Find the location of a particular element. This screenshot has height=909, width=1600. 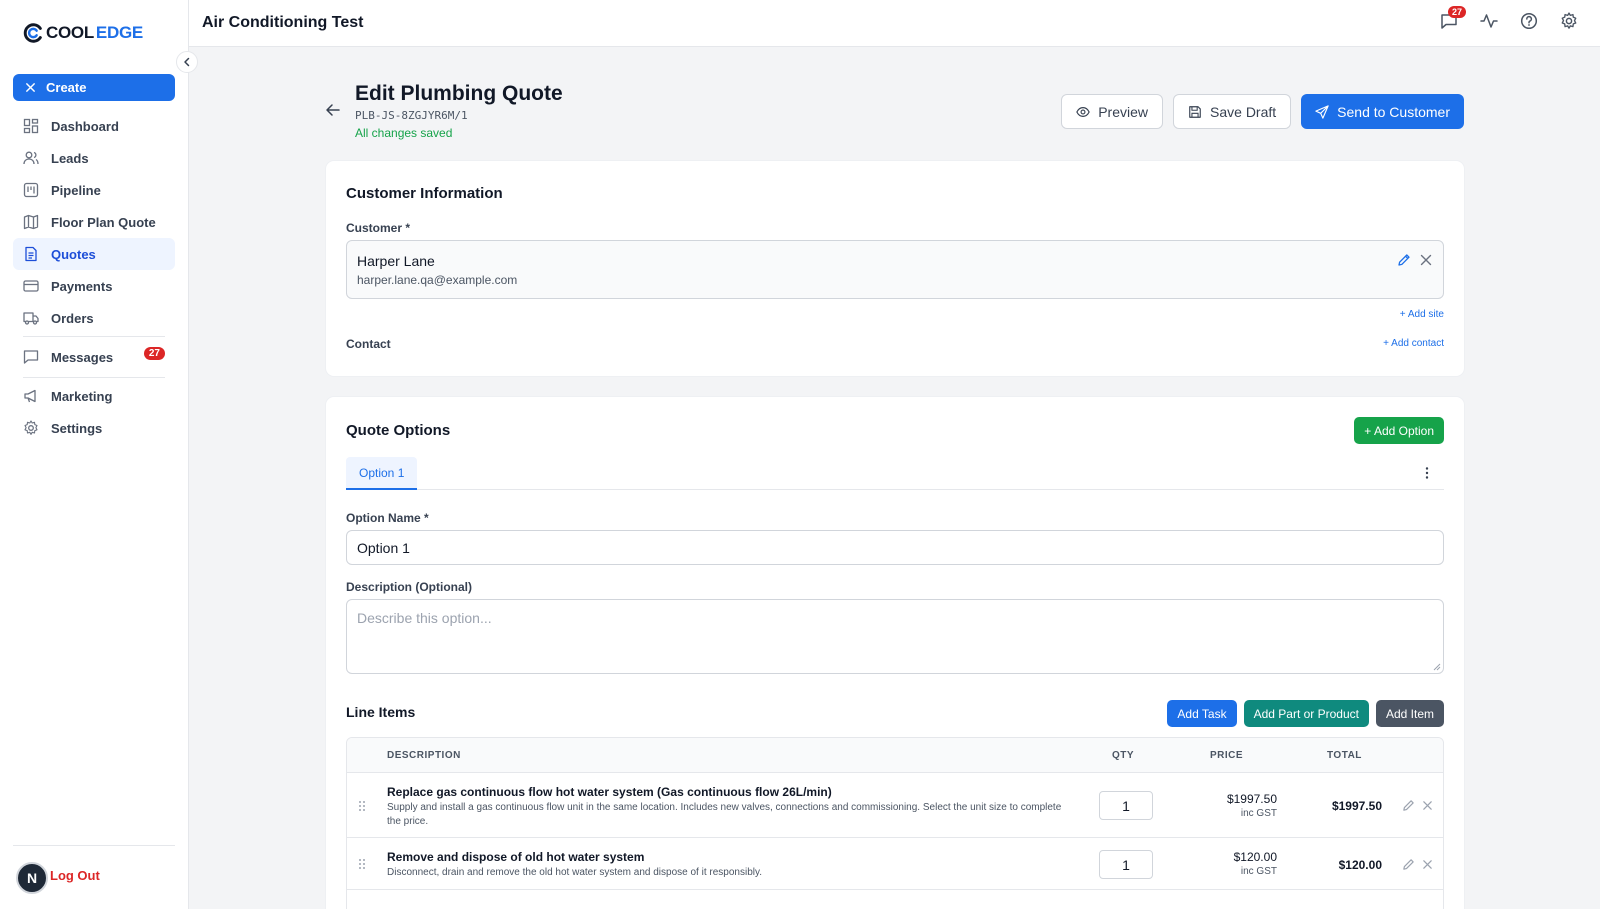

page-title: Edit Plumbing Quote is located at coordinates (459, 93).